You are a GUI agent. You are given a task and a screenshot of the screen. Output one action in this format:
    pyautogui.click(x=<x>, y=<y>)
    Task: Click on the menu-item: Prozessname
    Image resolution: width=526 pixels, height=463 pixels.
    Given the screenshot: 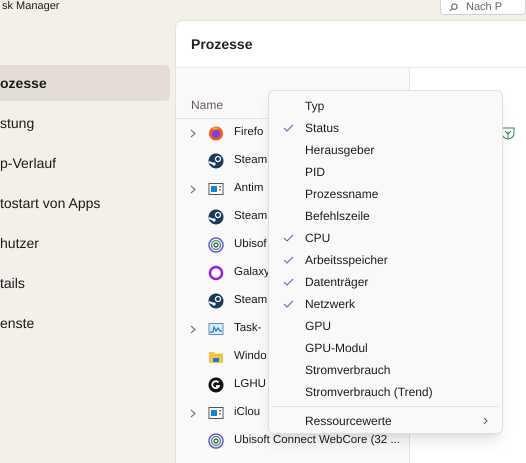 What is the action you would take?
    pyautogui.click(x=385, y=194)
    